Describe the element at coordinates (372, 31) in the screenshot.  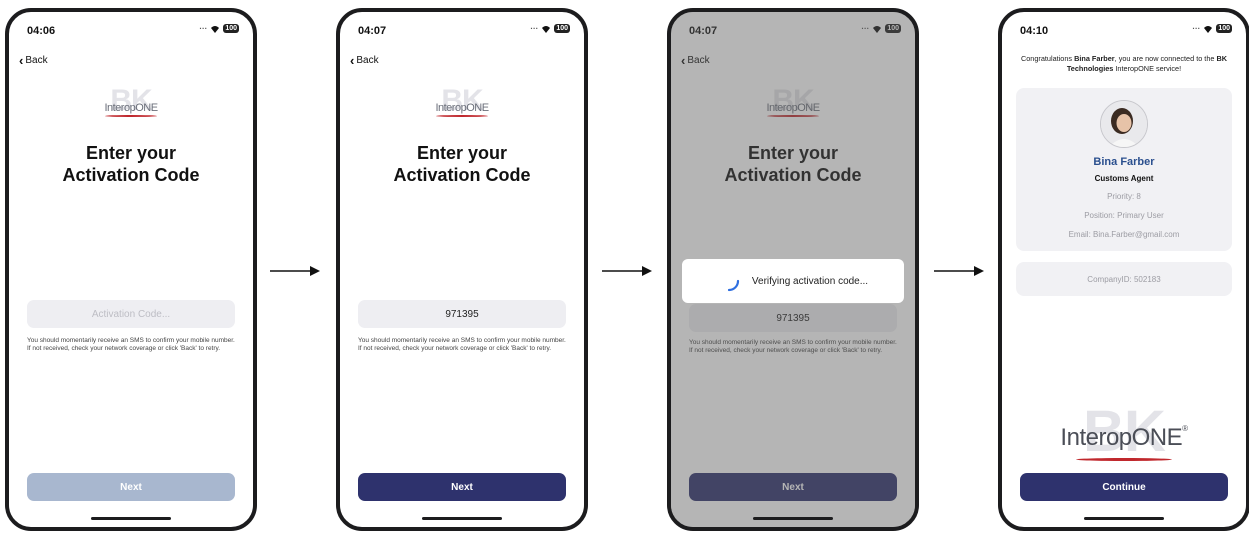
I see `status-time: 04:07` at that location.